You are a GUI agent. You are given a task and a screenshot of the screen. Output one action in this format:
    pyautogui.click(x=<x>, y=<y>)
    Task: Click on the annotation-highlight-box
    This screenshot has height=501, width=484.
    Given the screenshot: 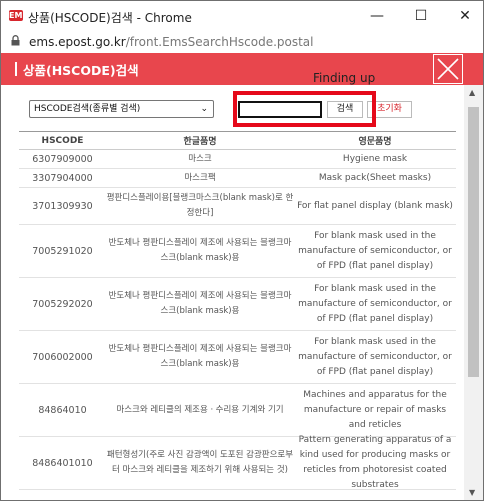 What is the action you would take?
    pyautogui.click(x=304, y=109)
    